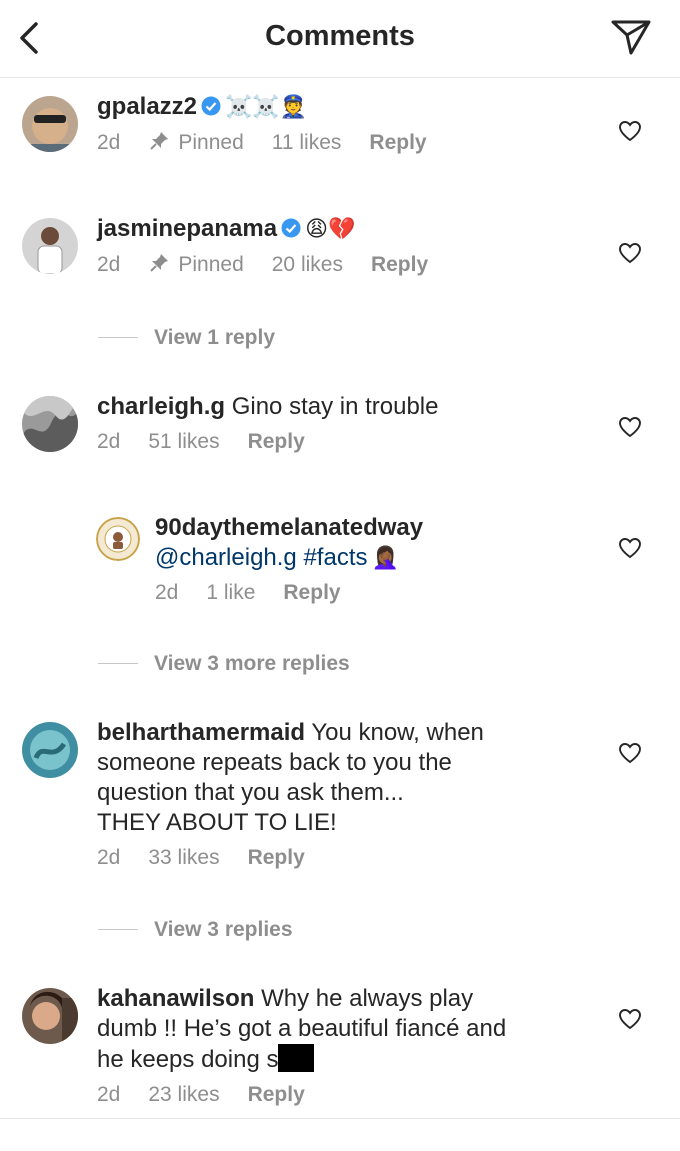 This screenshot has width=680, height=1151. What do you see at coordinates (307, 264) in the screenshot?
I see `comment-likes: 20 likes` at bounding box center [307, 264].